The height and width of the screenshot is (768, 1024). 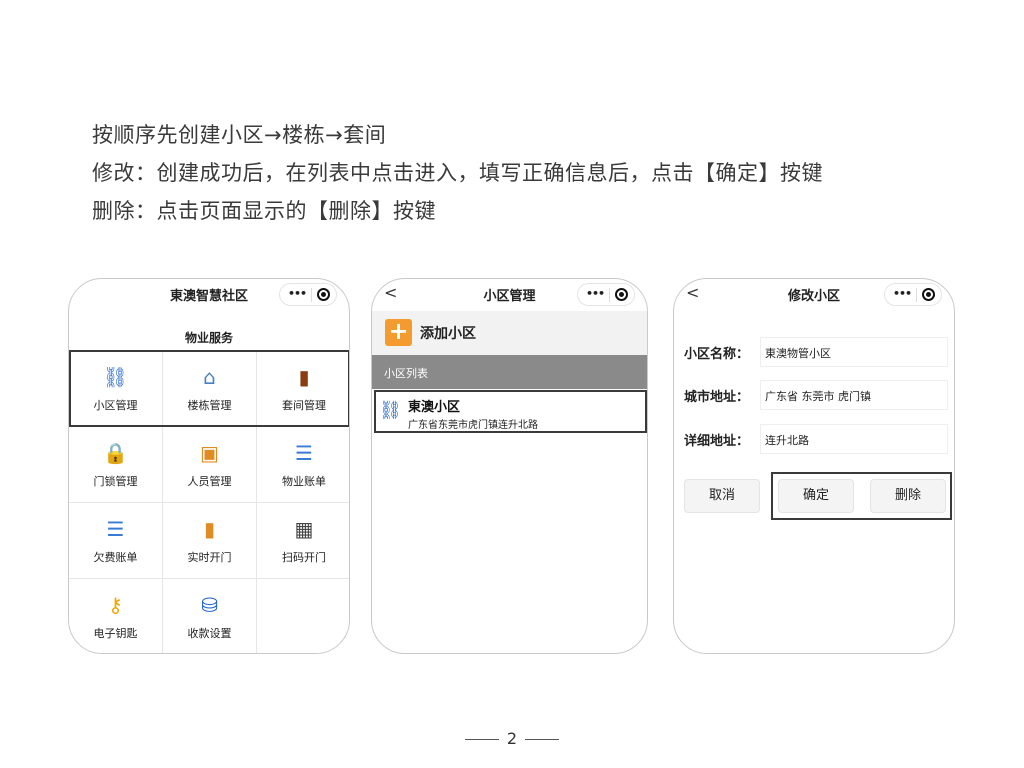 What do you see at coordinates (209, 453) in the screenshot?
I see `person-card-icon: ▣` at bounding box center [209, 453].